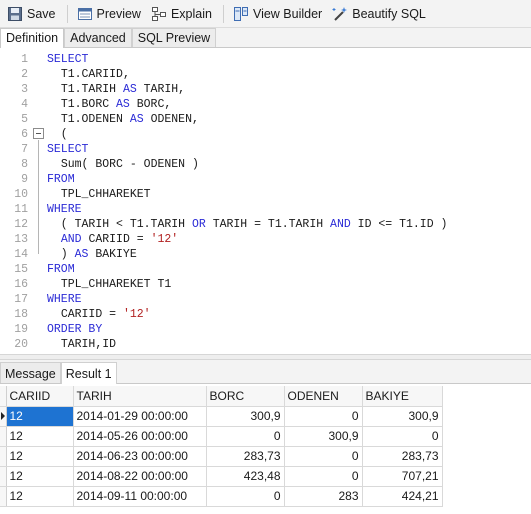 This screenshot has width=531, height=514. Describe the element at coordinates (75, 329) in the screenshot. I see `code-text: ORDER BY` at that location.